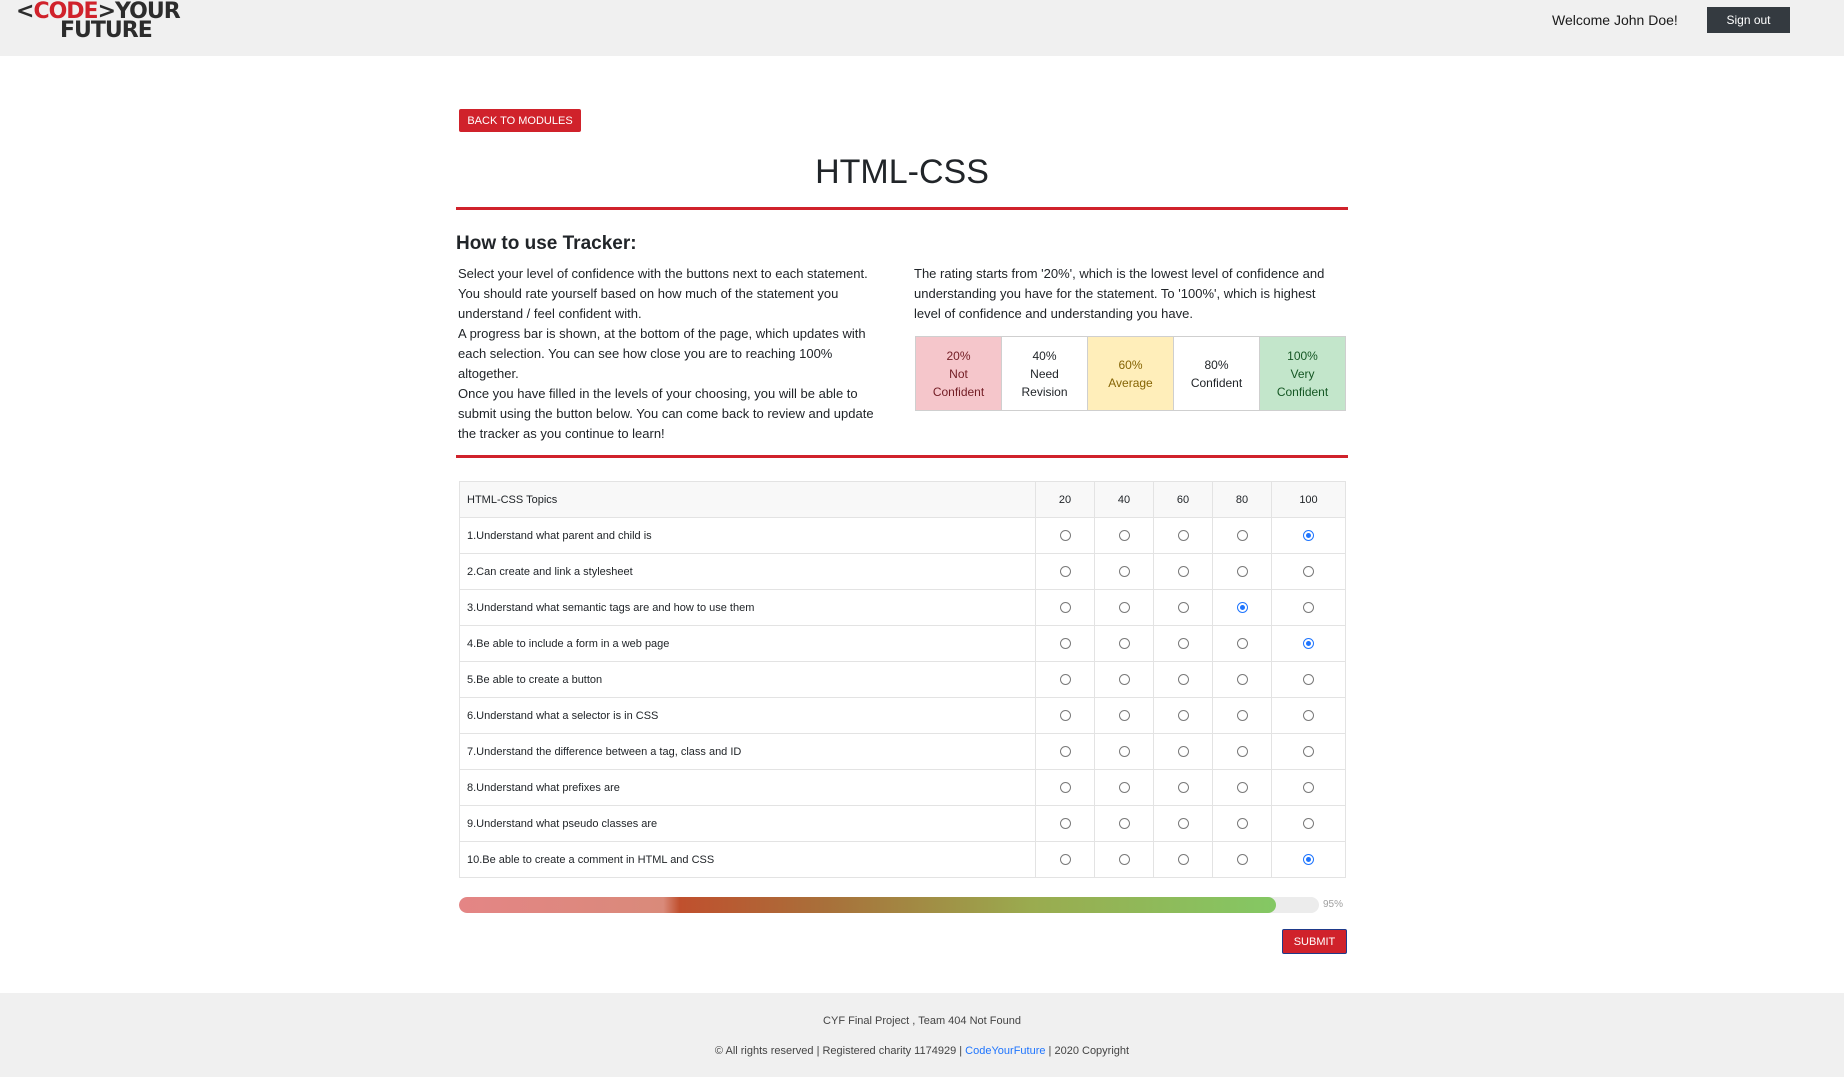 The height and width of the screenshot is (1077, 1844). Describe the element at coordinates (747, 679) in the screenshot. I see `topic-label: 5.Be able to create a button` at that location.